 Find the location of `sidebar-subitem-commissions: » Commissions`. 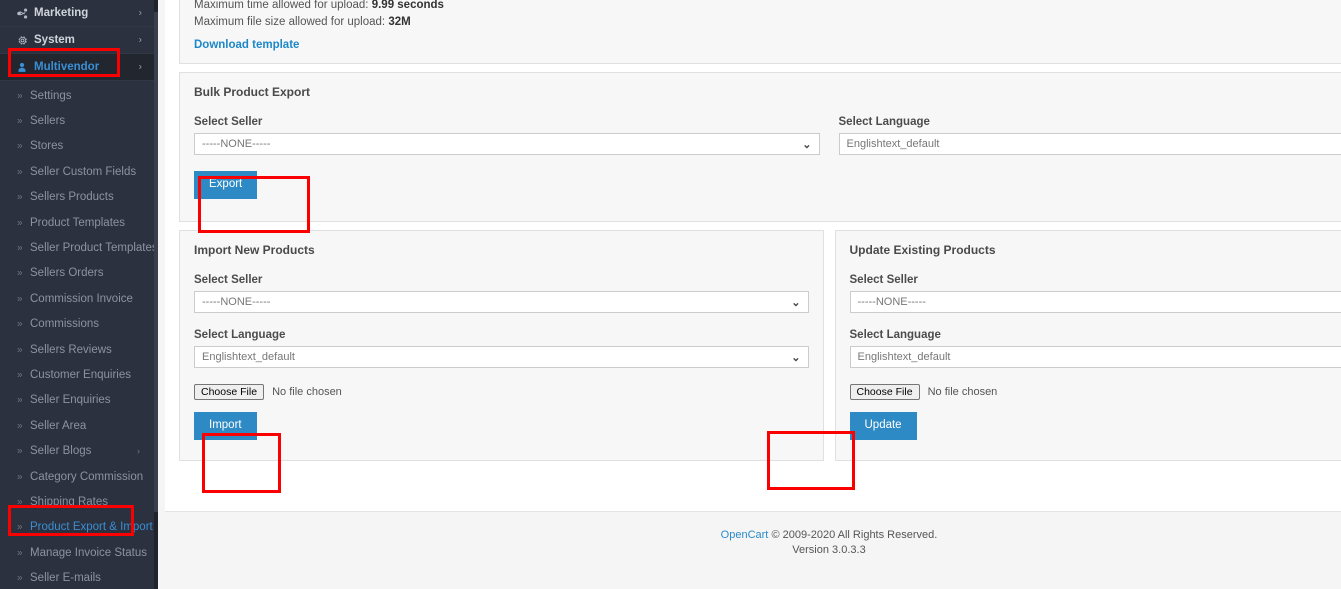

sidebar-subitem-commissions: » Commissions is located at coordinates (79, 324).